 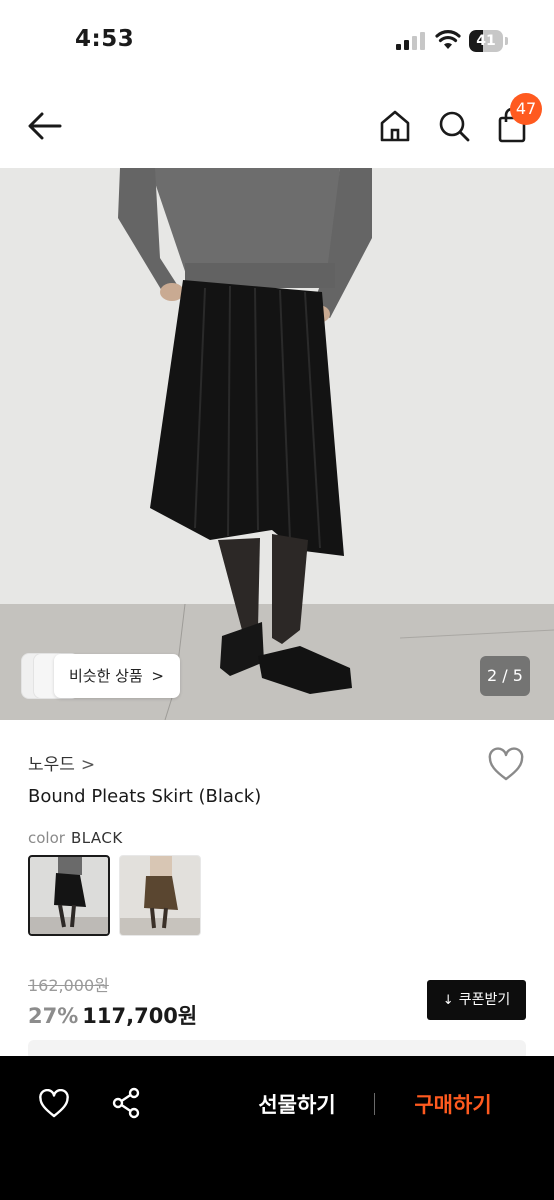 I want to click on color-option-row: color BLACK, so click(x=75, y=838).